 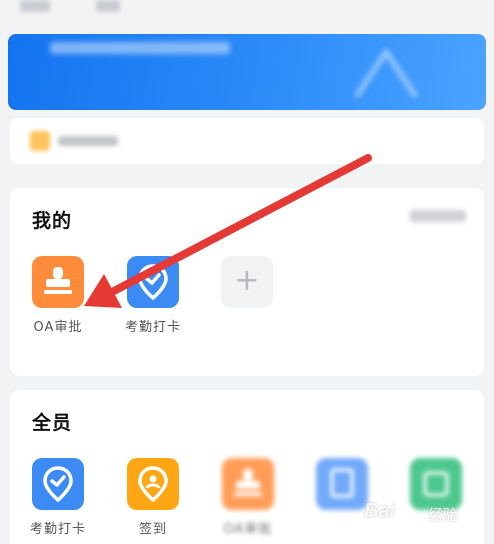 I want to click on location-person-icon, so click(x=153, y=484).